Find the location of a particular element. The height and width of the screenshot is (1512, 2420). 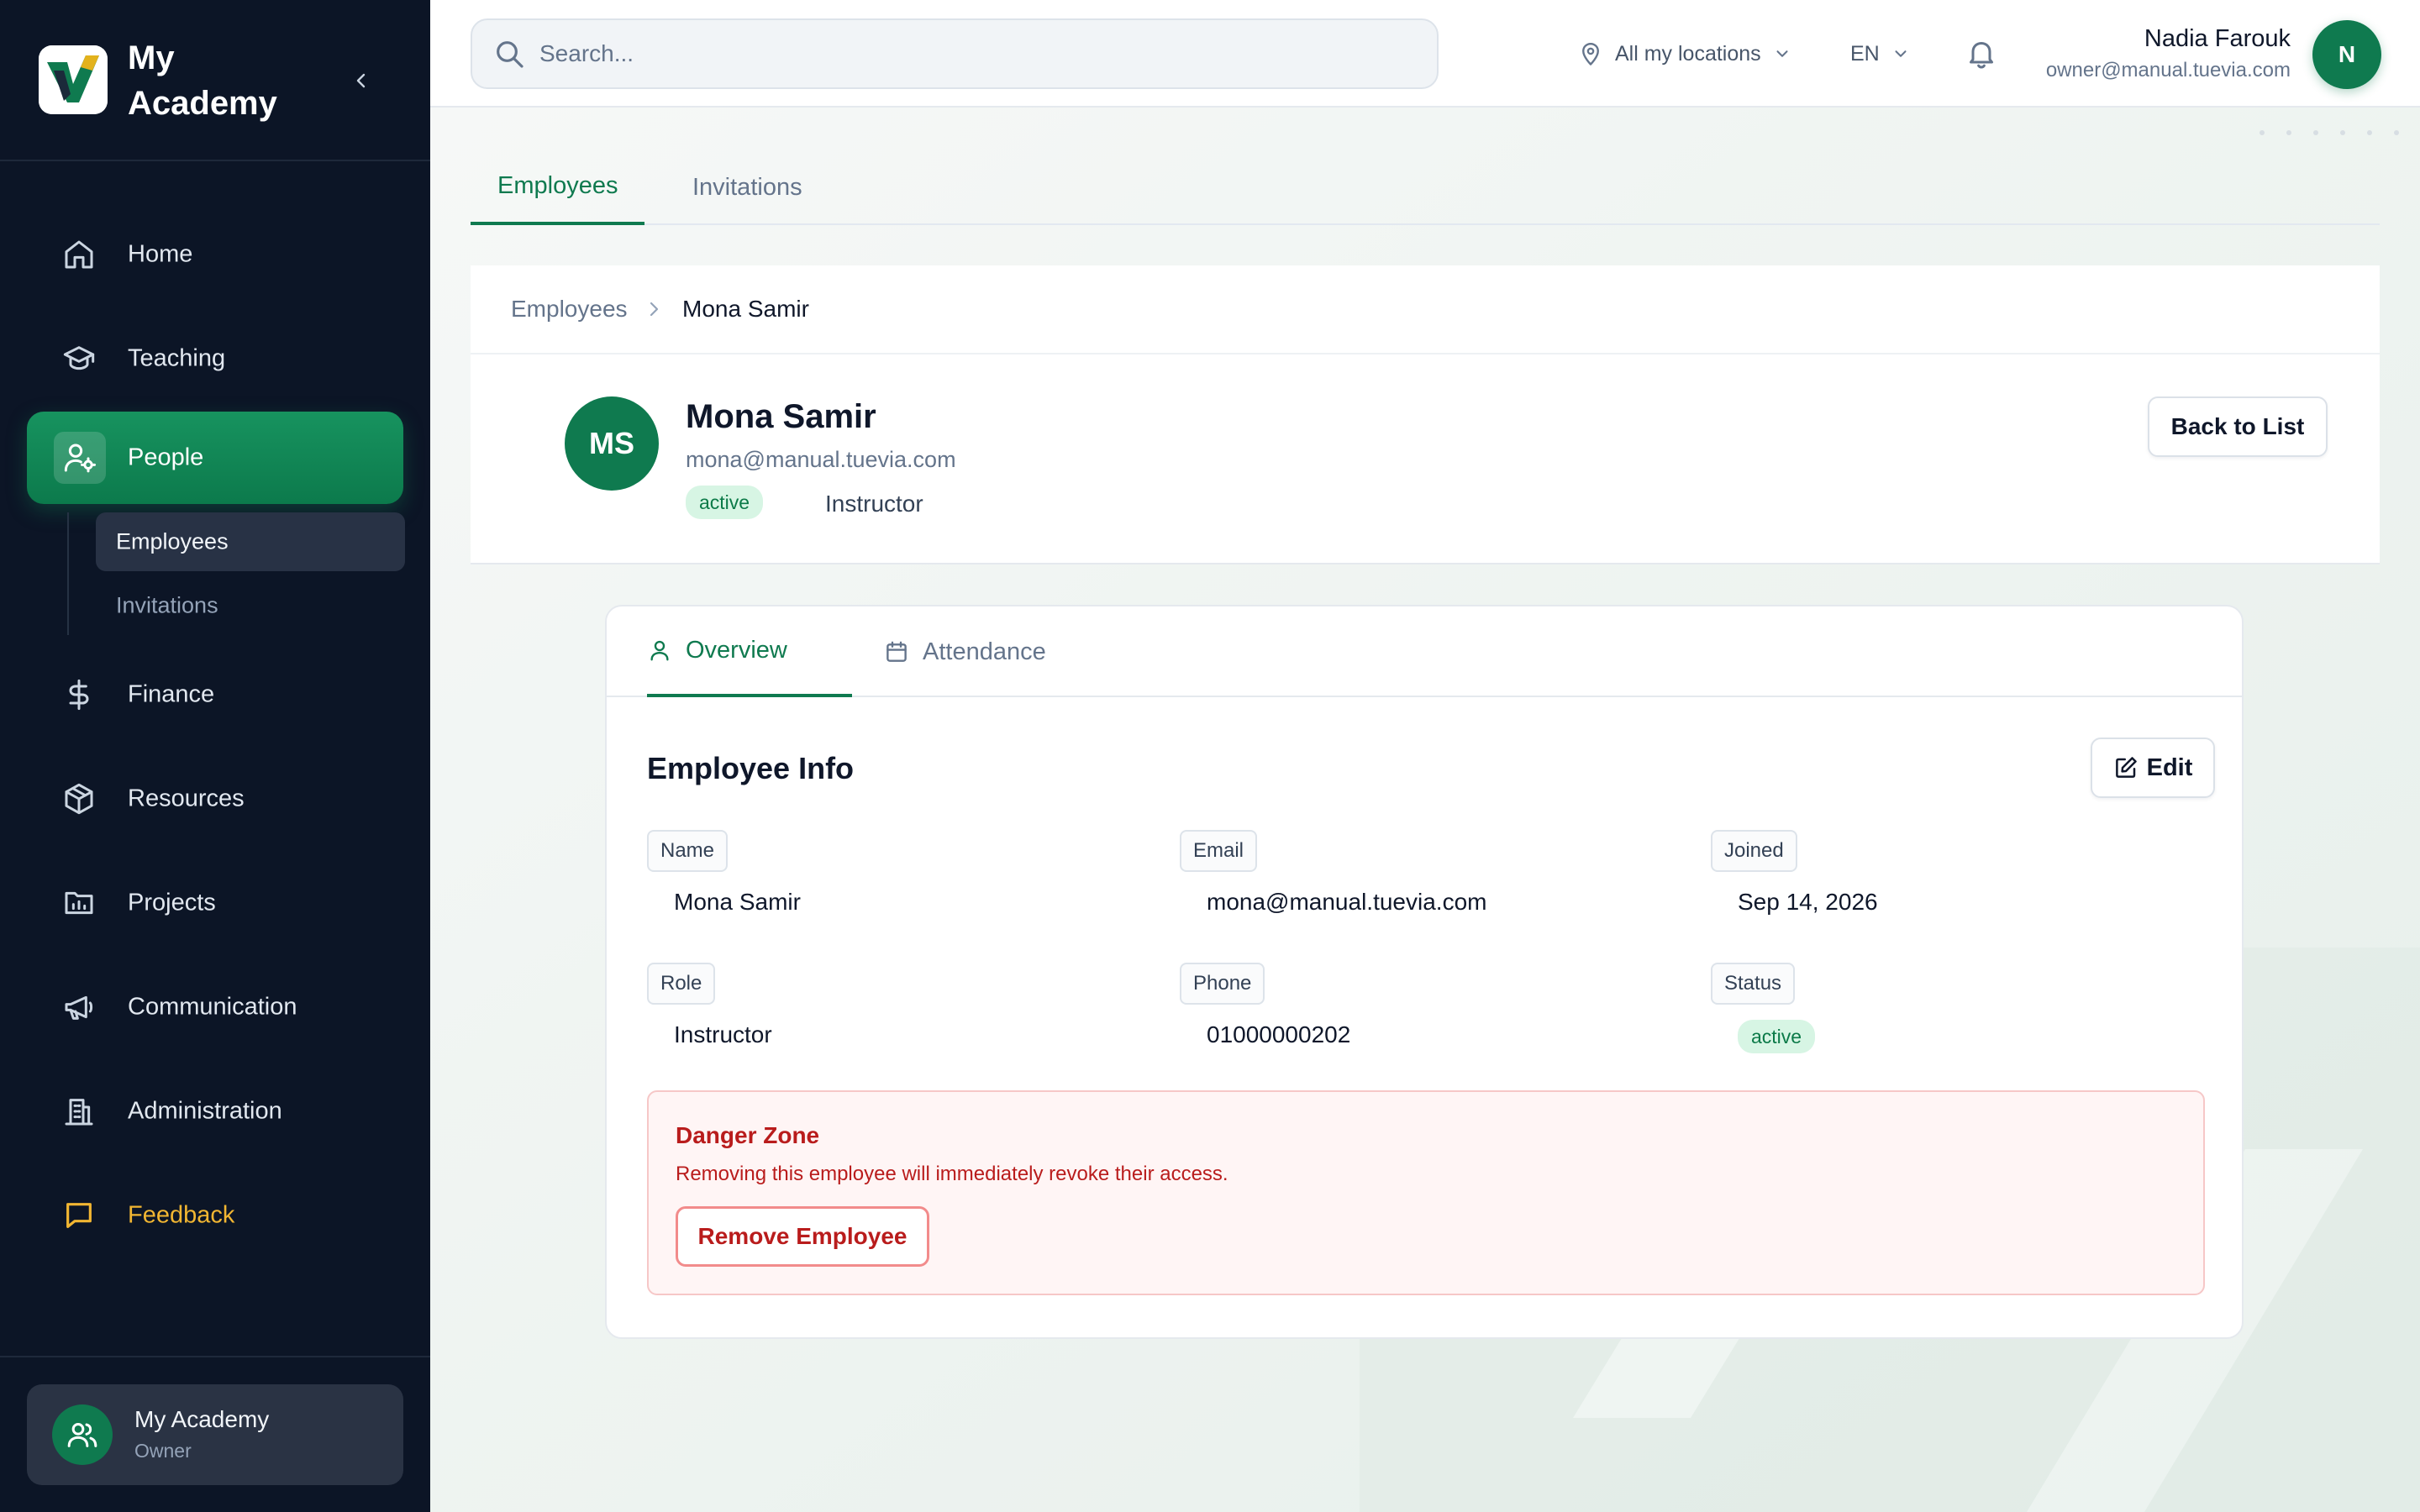

brand-header: My Academy is located at coordinates (215, 80).